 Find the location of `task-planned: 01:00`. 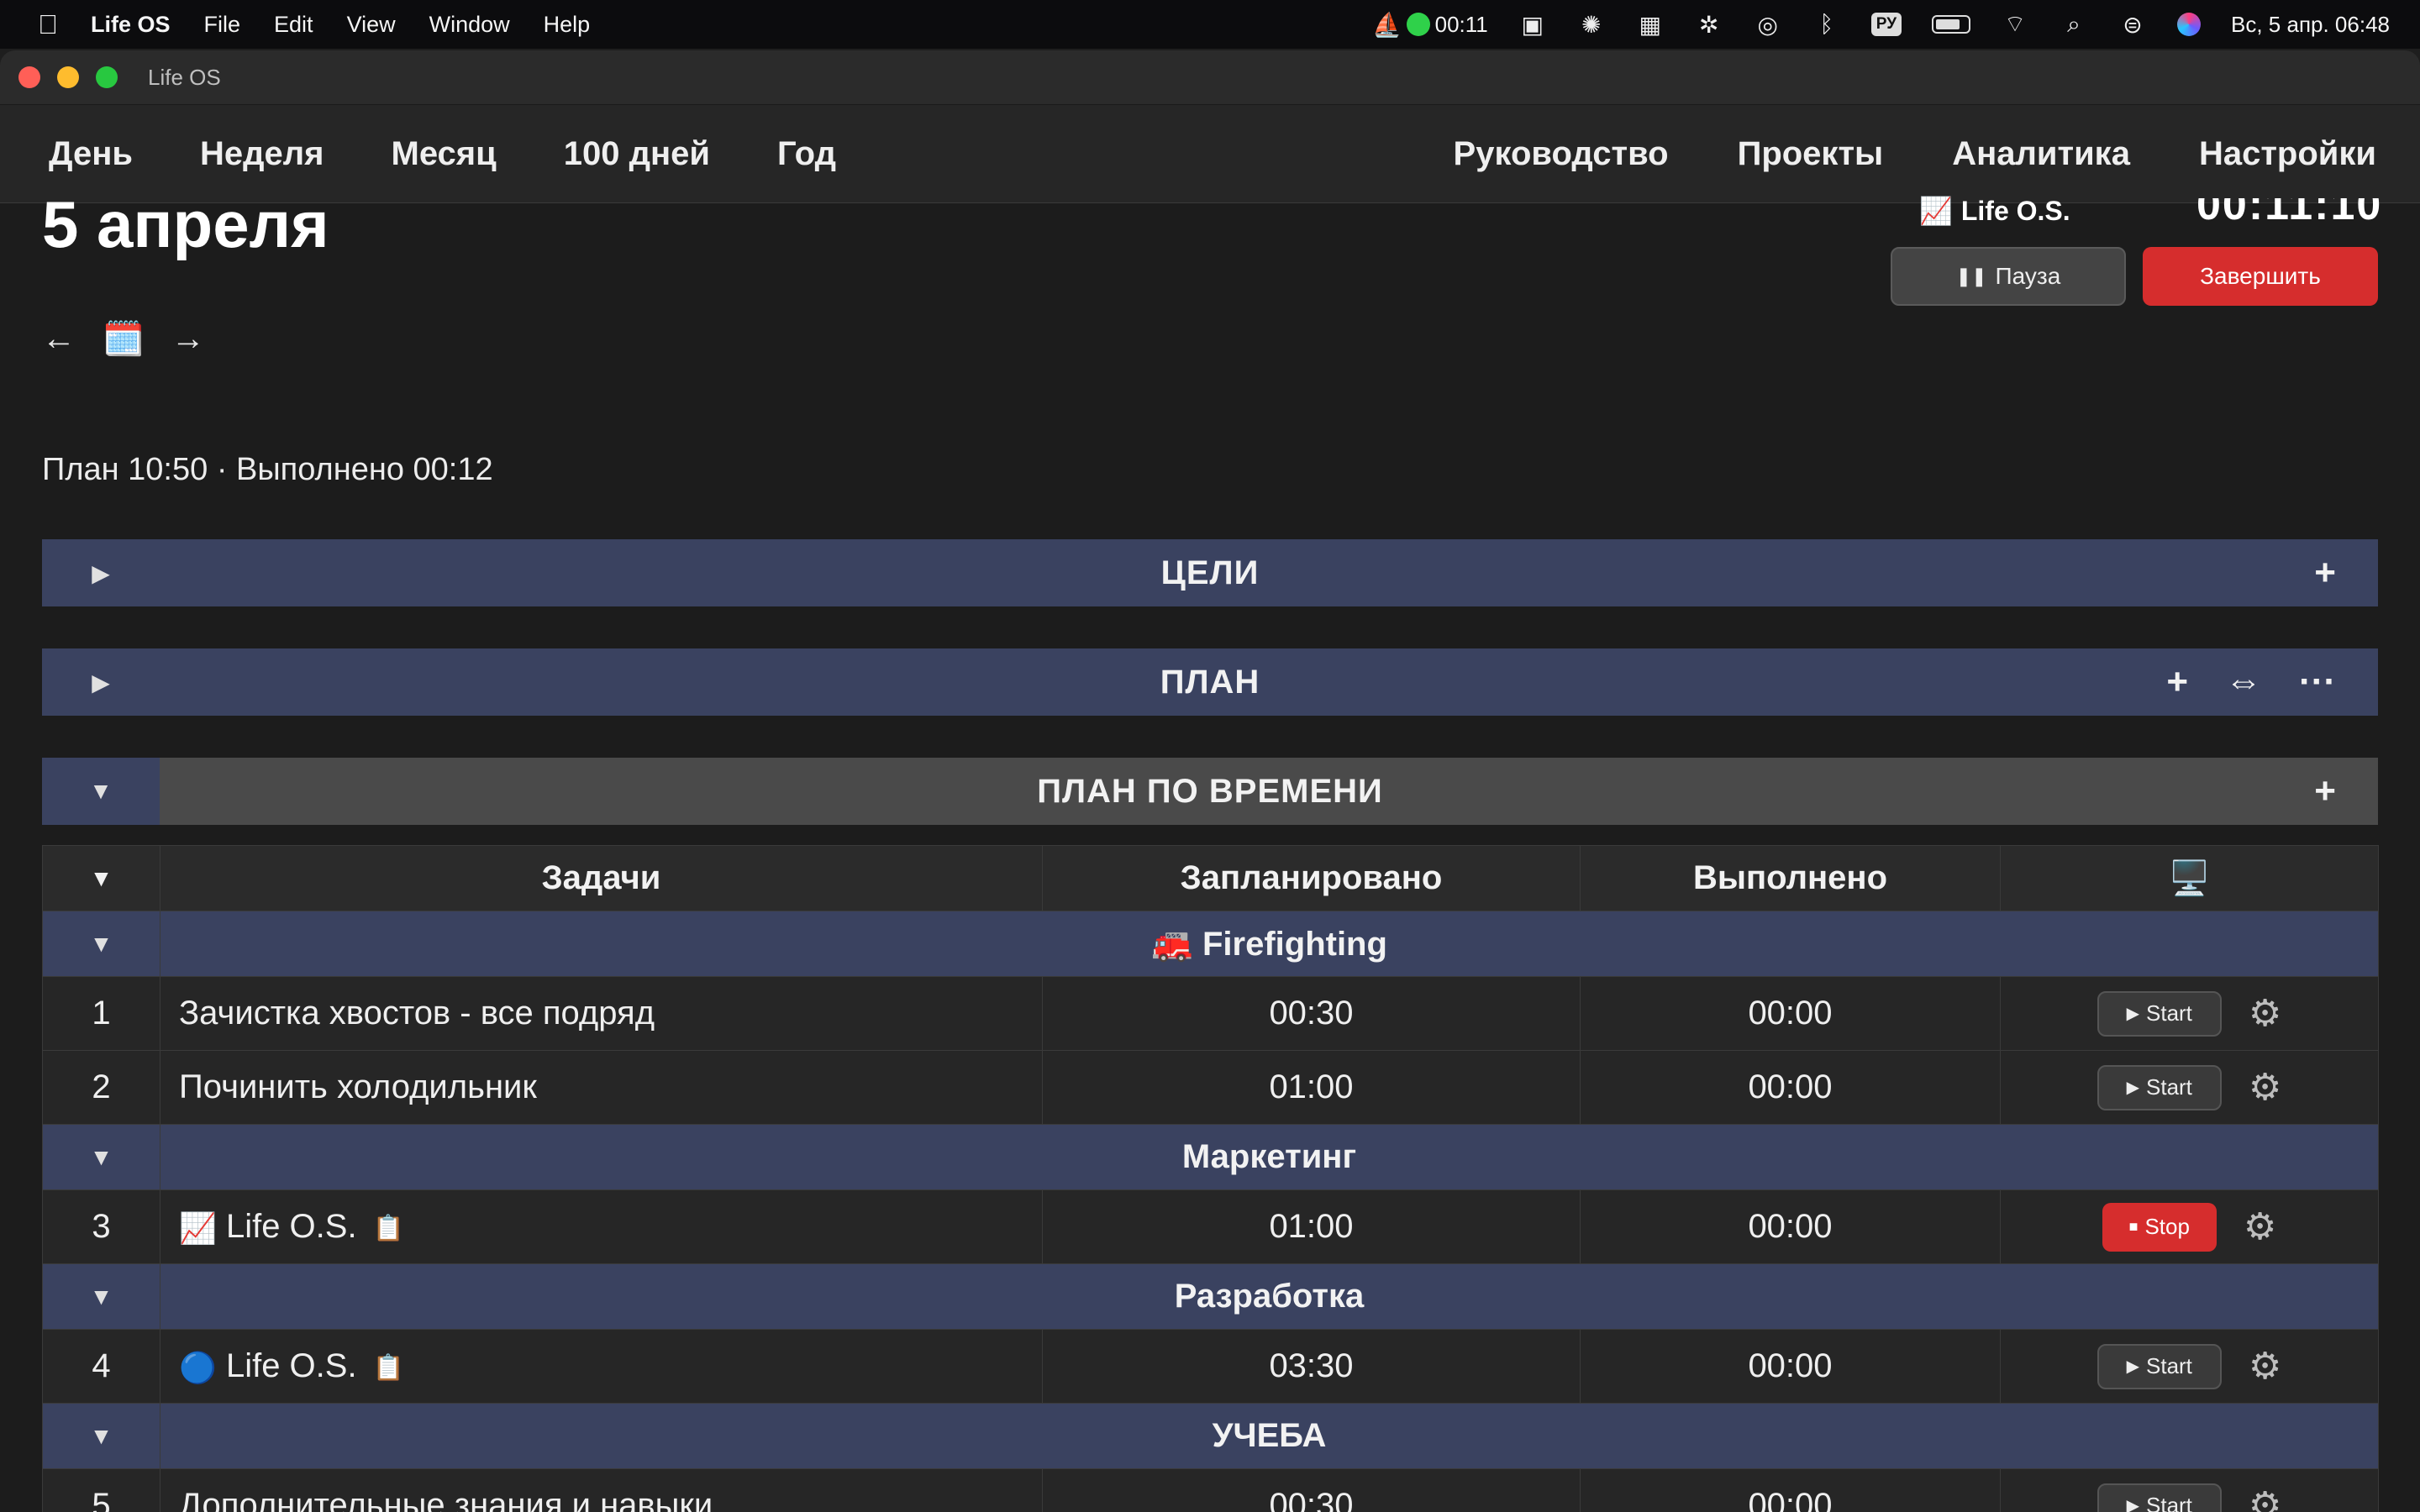

task-planned: 01:00 is located at coordinates (1312, 1226).